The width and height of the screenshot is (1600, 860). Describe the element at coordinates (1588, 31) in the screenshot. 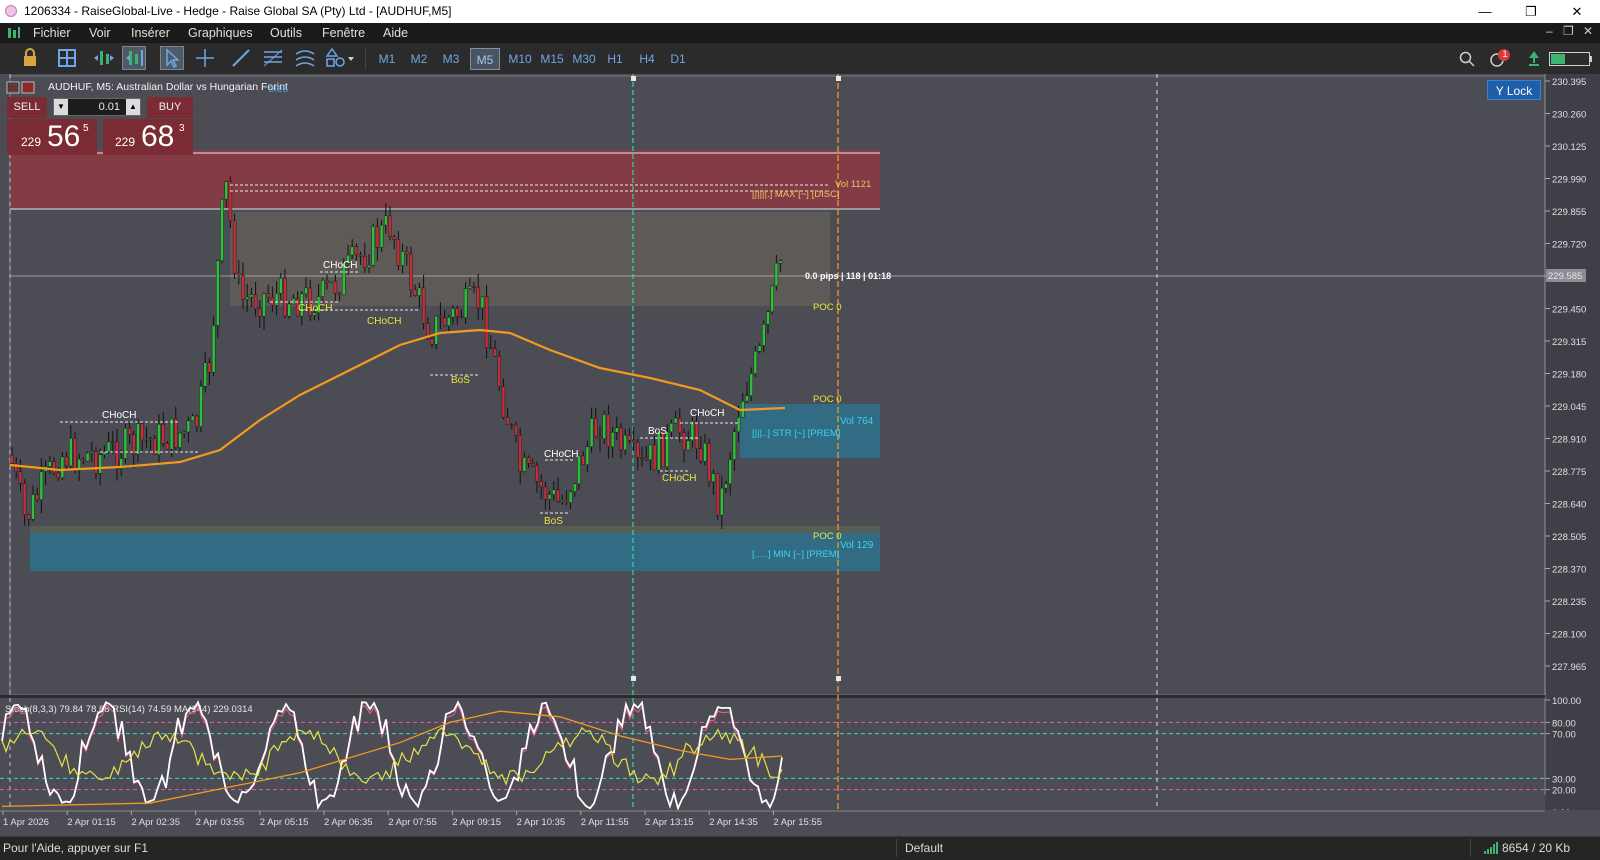

I see `child-close-icon: ✕` at that location.